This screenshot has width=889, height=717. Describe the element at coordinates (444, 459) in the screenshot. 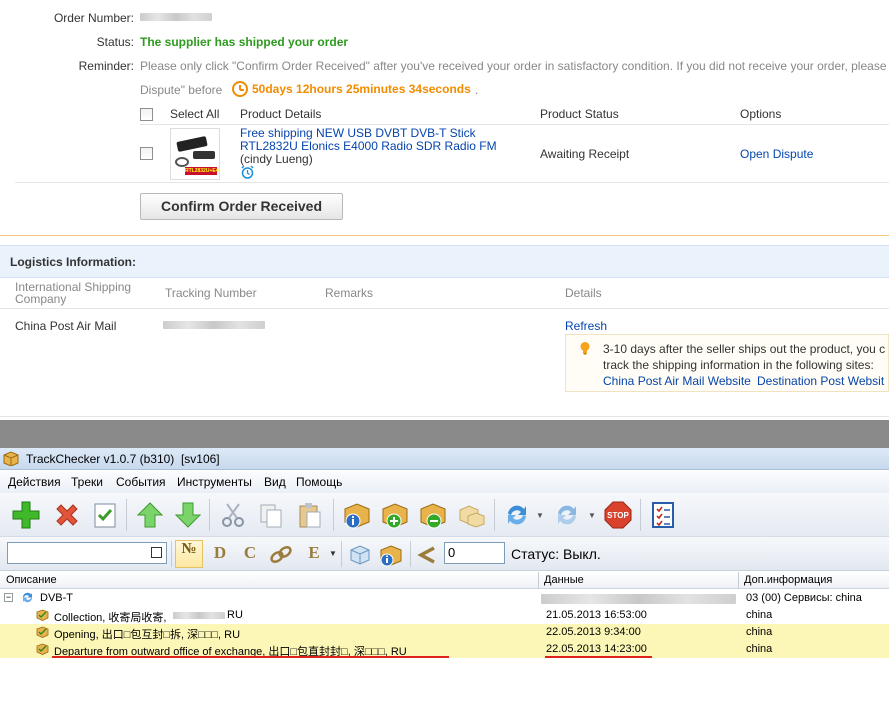

I see `title-bar: TrackChecker v1.0.7 (b310) [sv106]` at that location.